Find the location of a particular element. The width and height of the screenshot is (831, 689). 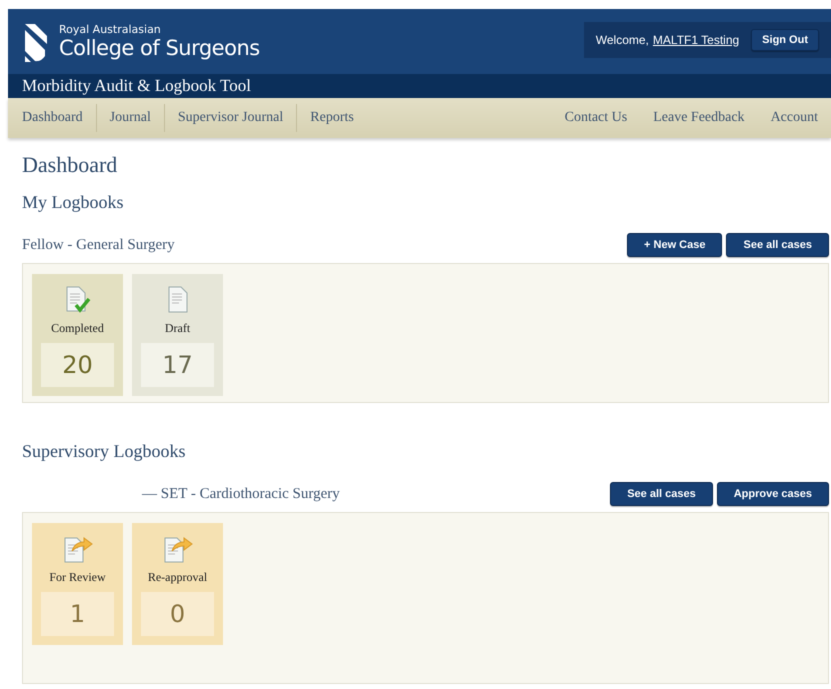

status-tile: Re-approval 0 is located at coordinates (177, 584).